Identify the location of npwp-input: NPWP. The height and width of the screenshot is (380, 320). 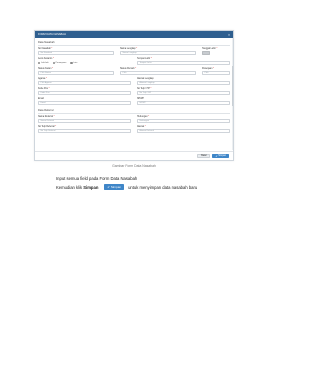
(183, 103).